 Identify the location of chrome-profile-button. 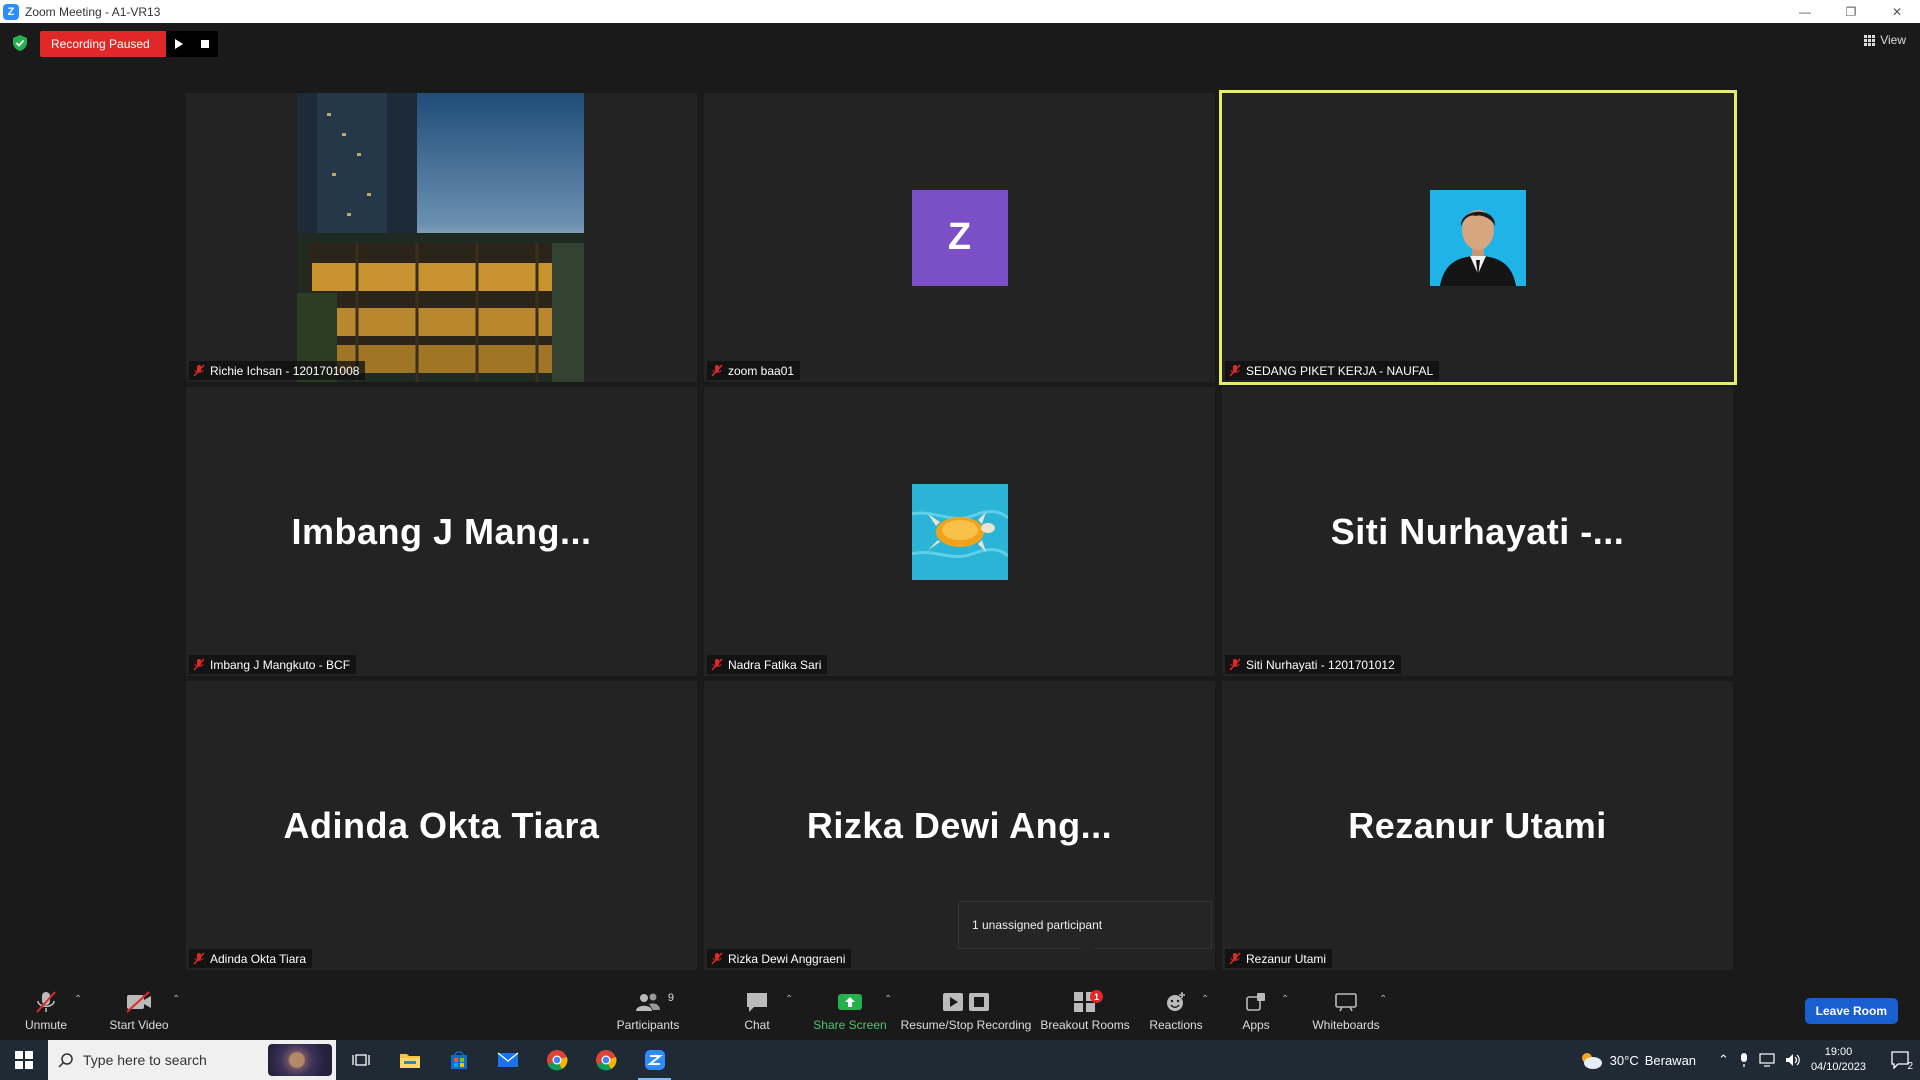
(605, 1060).